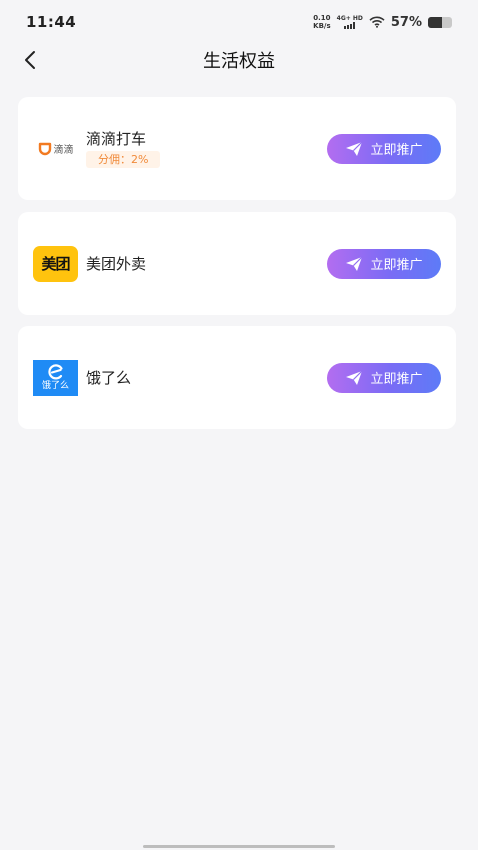 The width and height of the screenshot is (478, 850). Describe the element at coordinates (116, 139) in the screenshot. I see `item-name: 滴滴打车` at that location.